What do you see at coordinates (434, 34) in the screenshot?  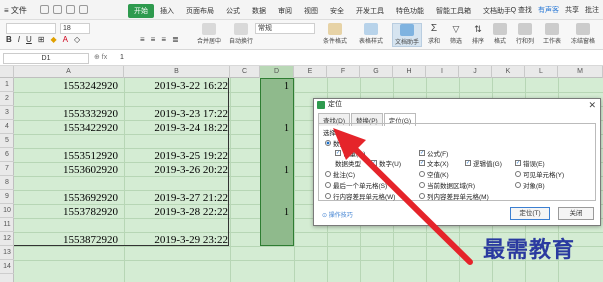 I see `sum-button: Σ 求和` at bounding box center [434, 34].